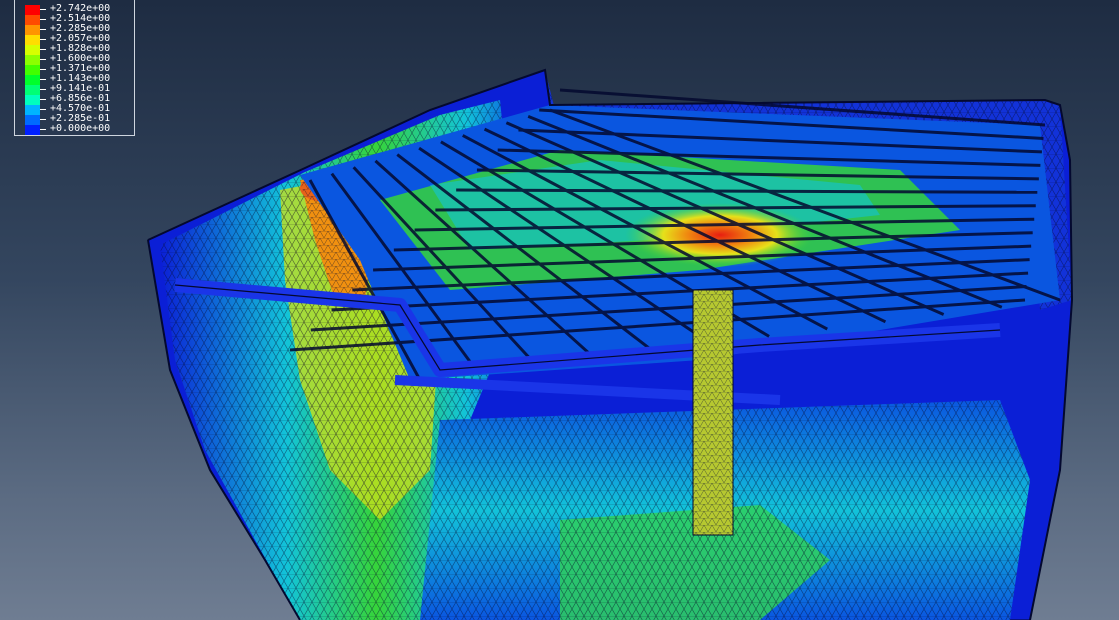 This screenshot has height=620, width=1119. What do you see at coordinates (80, 128) in the screenshot?
I see `legend-label: +0.000e+00` at bounding box center [80, 128].